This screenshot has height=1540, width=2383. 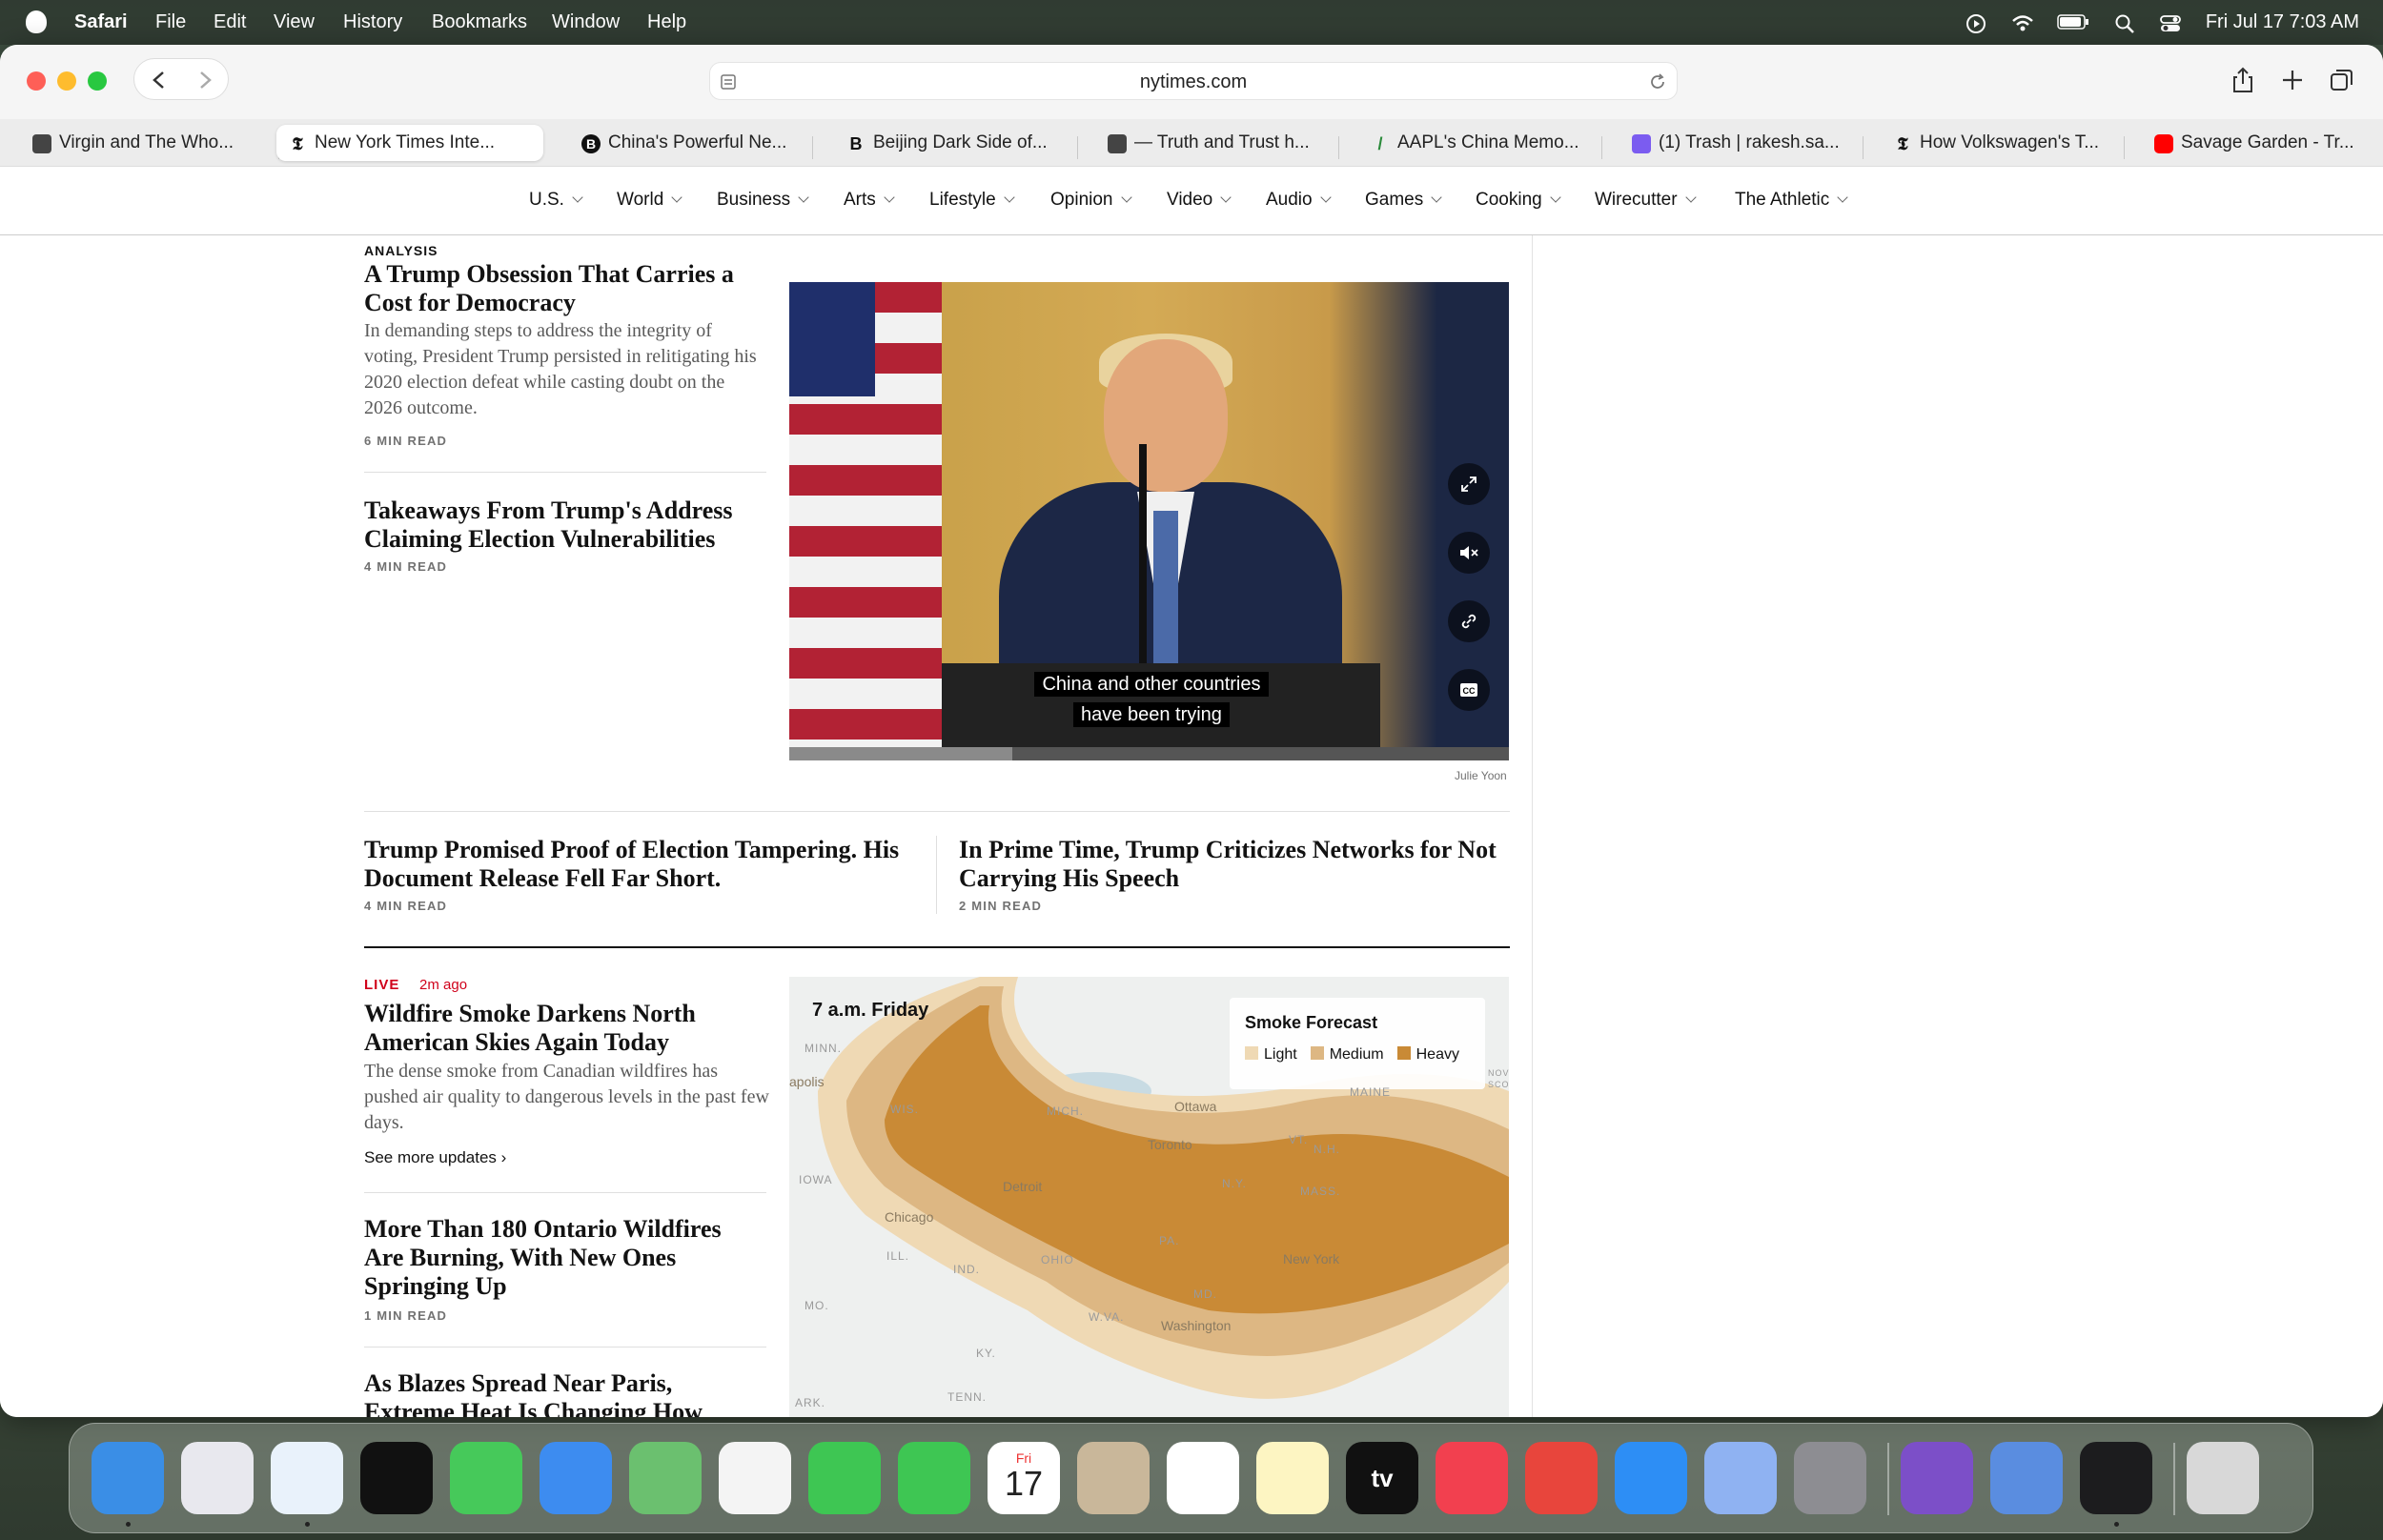 I want to click on facetime-icon, so click(x=845, y=1478).